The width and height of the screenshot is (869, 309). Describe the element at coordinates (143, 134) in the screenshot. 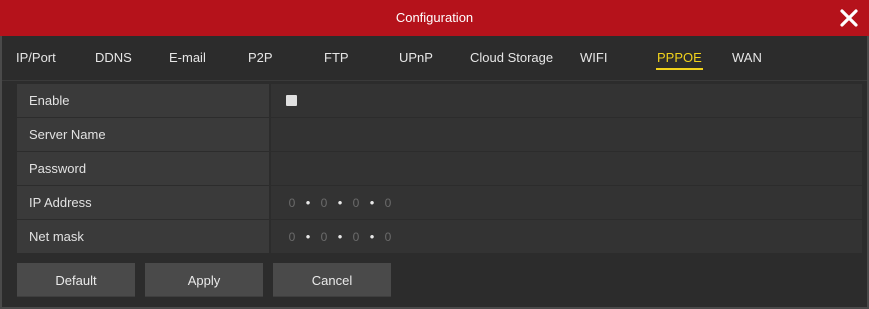

I see `server-name-label: Server Name` at that location.